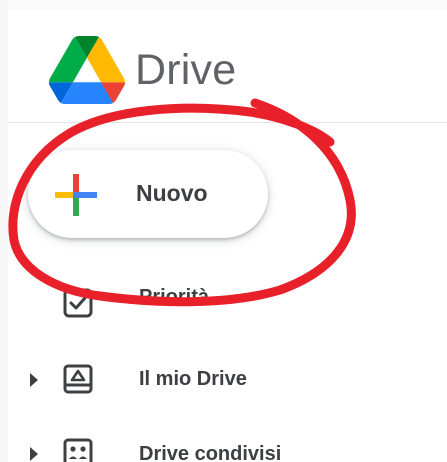 The height and width of the screenshot is (462, 447). What do you see at coordinates (4, 231) in the screenshot?
I see `left-edge` at bounding box center [4, 231].